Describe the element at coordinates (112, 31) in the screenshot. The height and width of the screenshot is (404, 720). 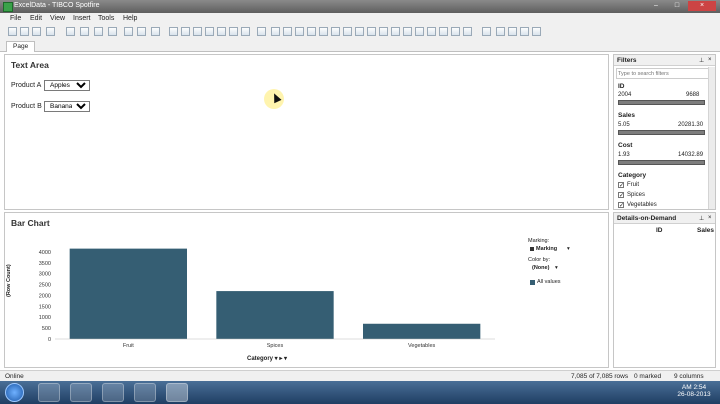
I see `delete-icon` at that location.